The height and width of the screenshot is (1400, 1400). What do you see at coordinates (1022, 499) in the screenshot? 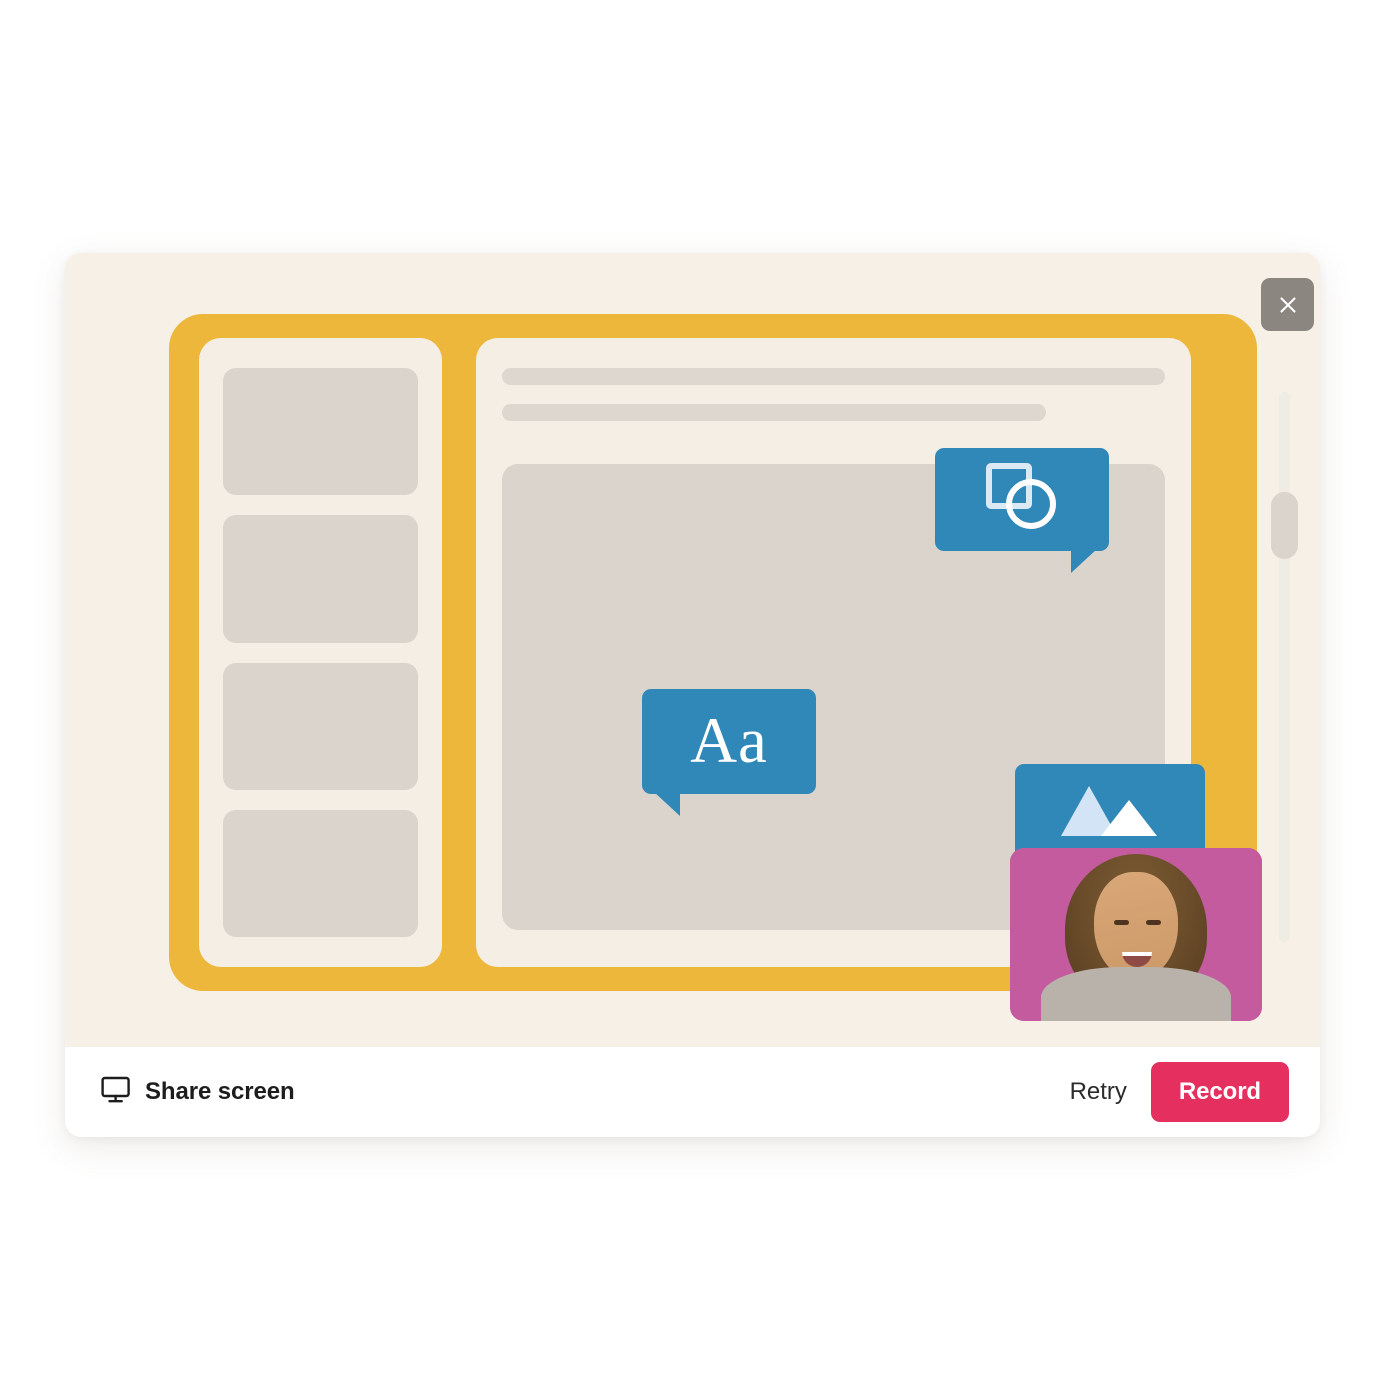
I see `shapes-icon` at bounding box center [1022, 499].